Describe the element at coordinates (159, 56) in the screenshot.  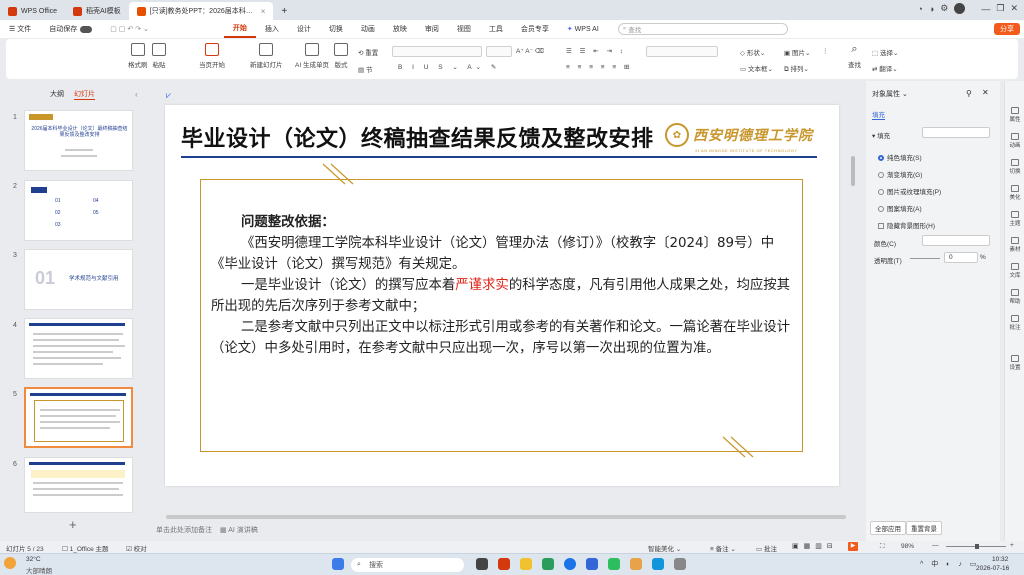
I see `paste-button: 粘贴` at that location.